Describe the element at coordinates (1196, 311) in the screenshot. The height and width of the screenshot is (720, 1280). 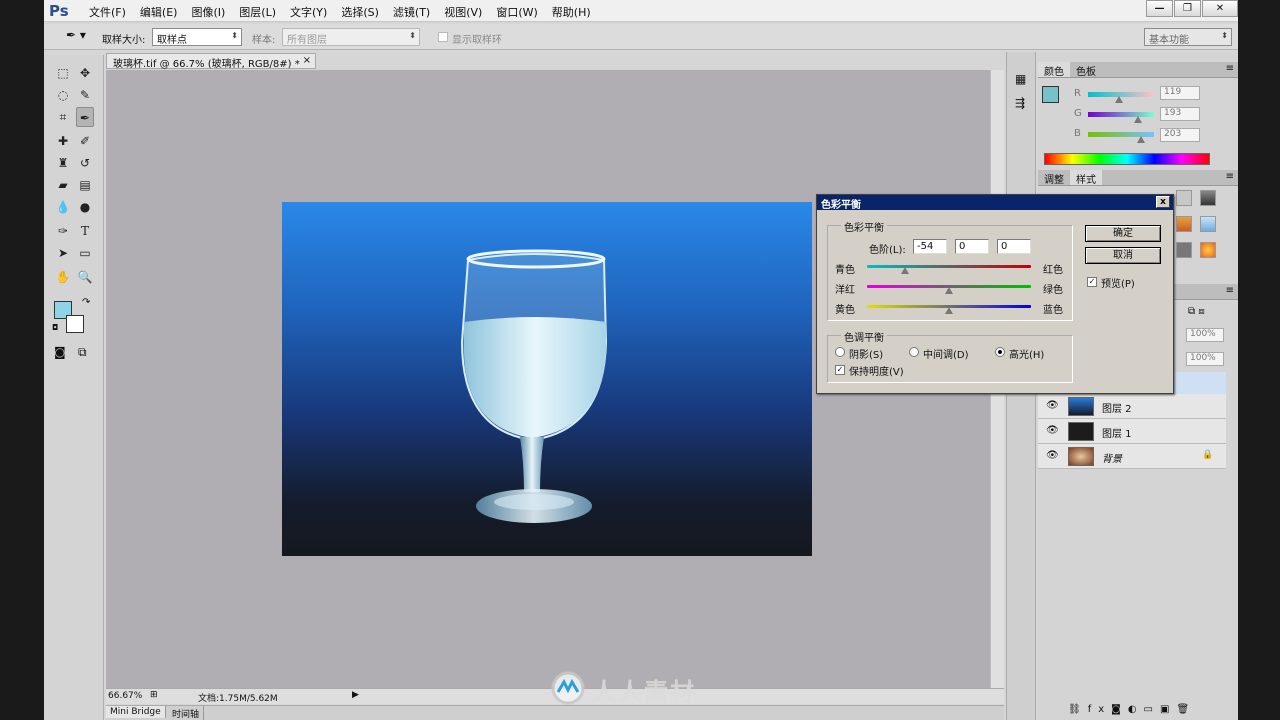
I see `layer-tools-icons: ⧉ ⧈` at that location.